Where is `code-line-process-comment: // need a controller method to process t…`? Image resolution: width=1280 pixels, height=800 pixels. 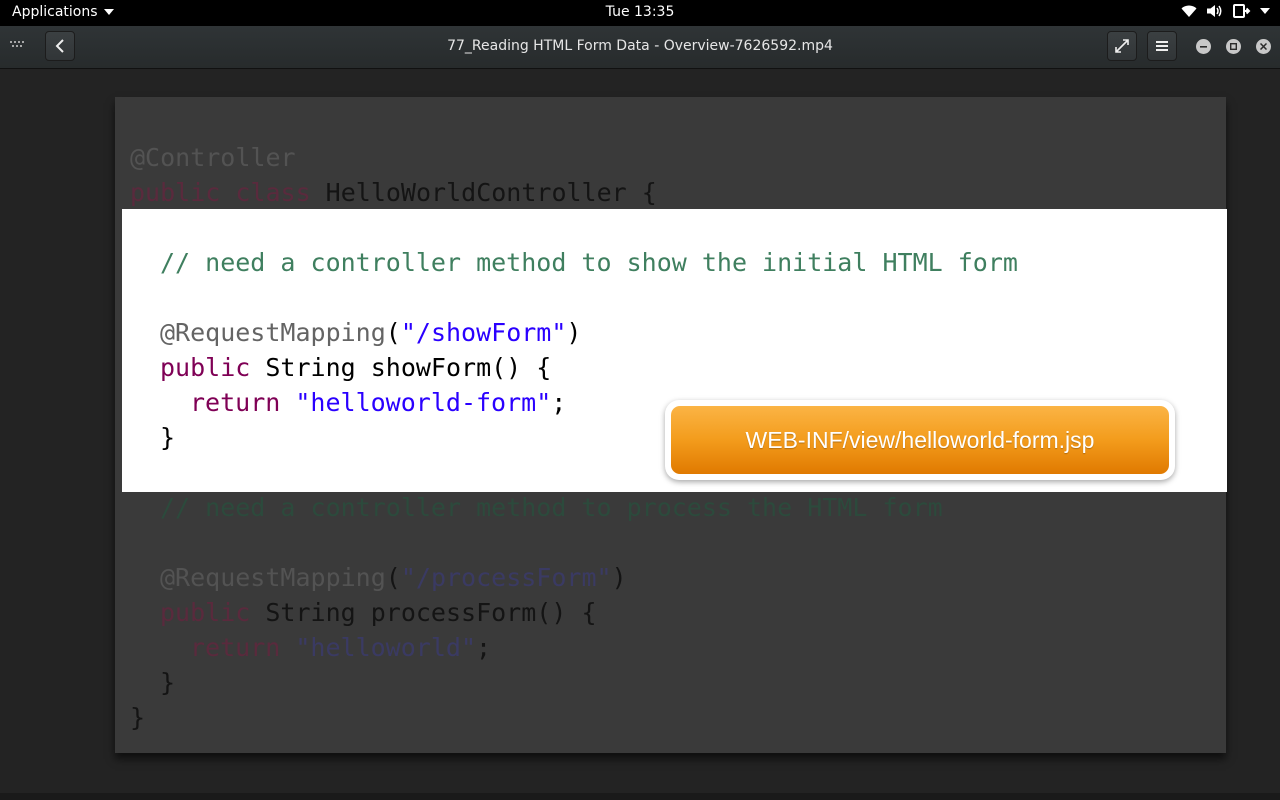 code-line-process-comment: // need a controller method to process t… is located at coordinates (551, 507).